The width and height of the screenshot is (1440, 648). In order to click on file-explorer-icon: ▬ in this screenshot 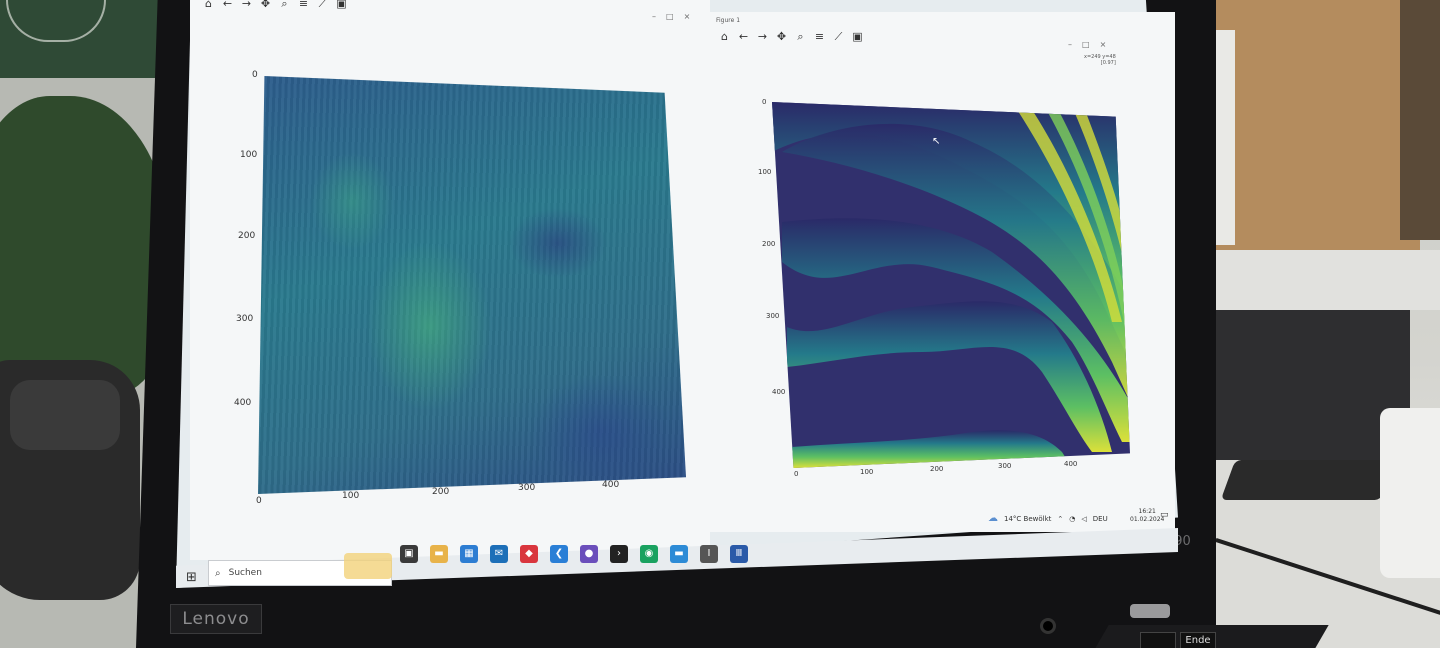, I will do `click(439, 554)`.